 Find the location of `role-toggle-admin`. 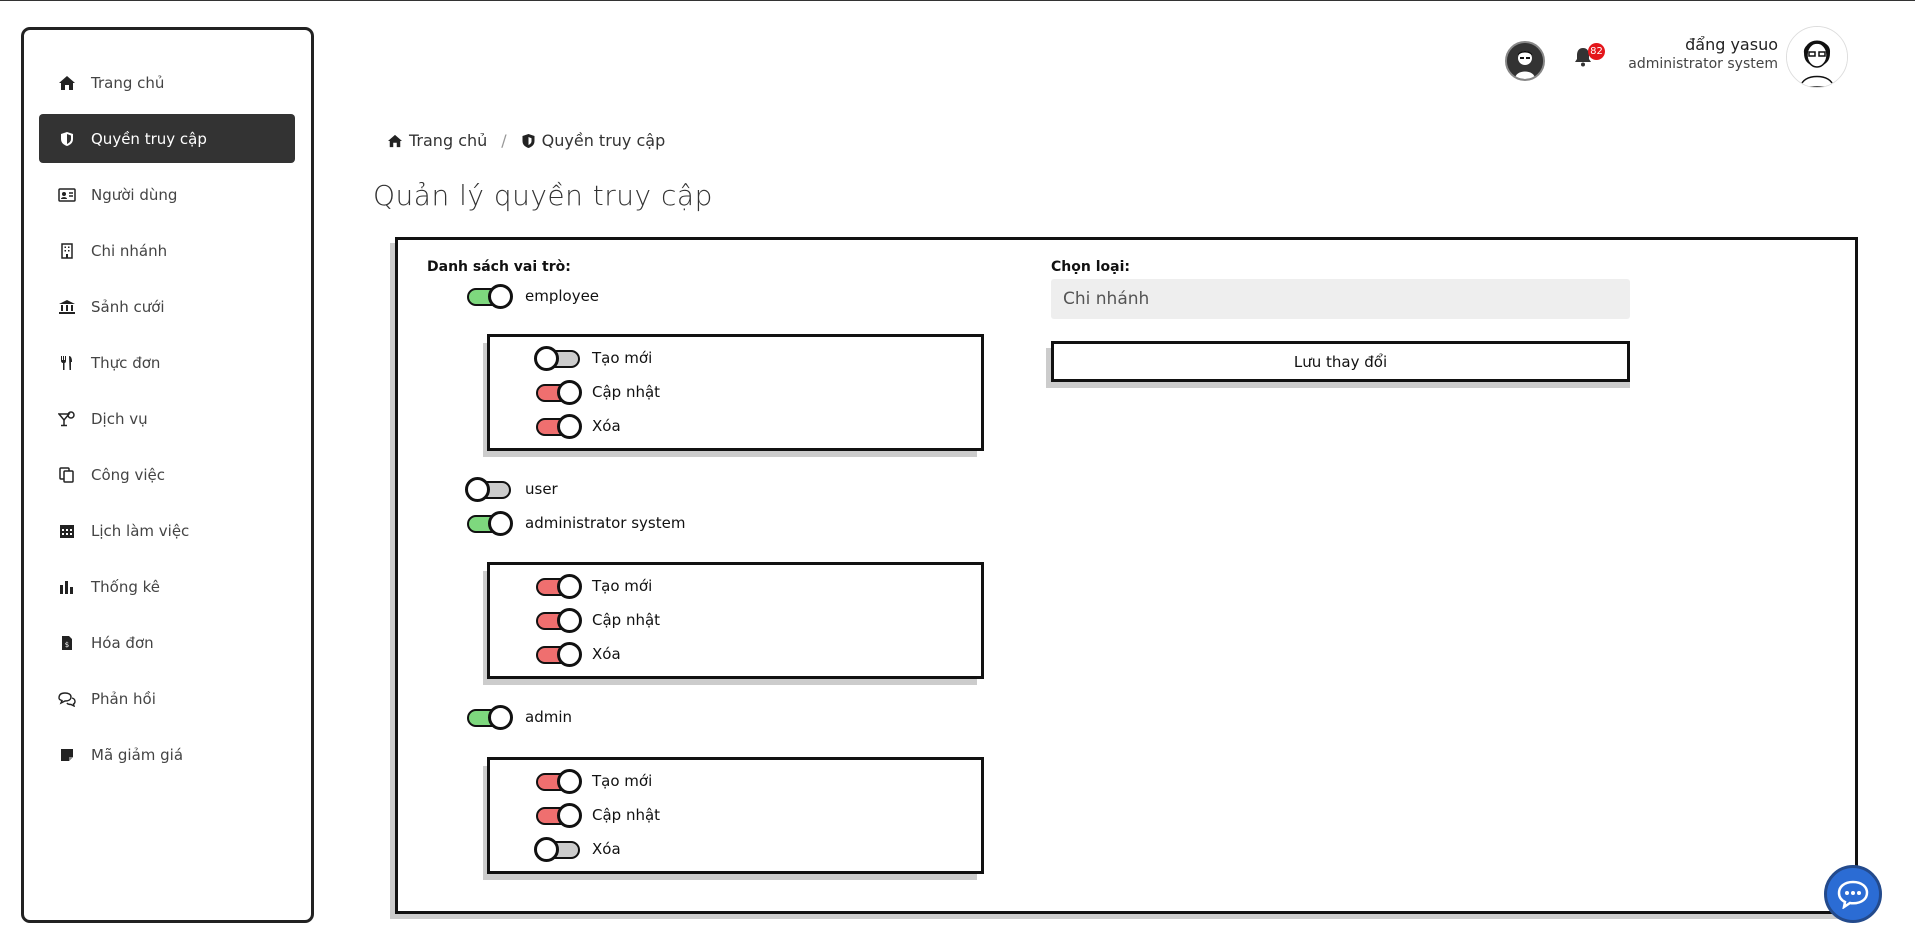

role-toggle-admin is located at coordinates (489, 717).